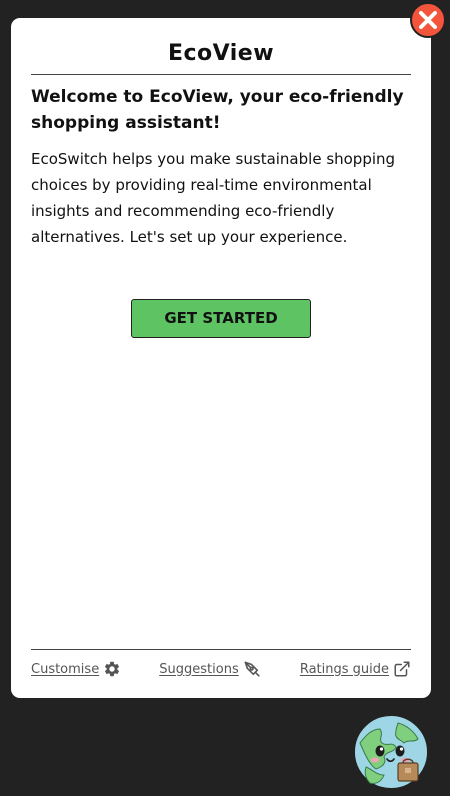  I want to click on brand-title: EcoView, so click(221, 53).